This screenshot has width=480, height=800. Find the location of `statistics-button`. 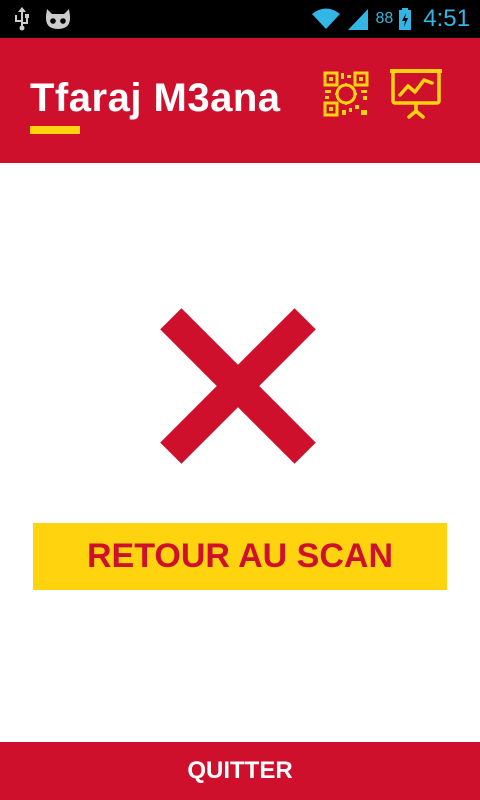

statistics-button is located at coordinates (416, 94).